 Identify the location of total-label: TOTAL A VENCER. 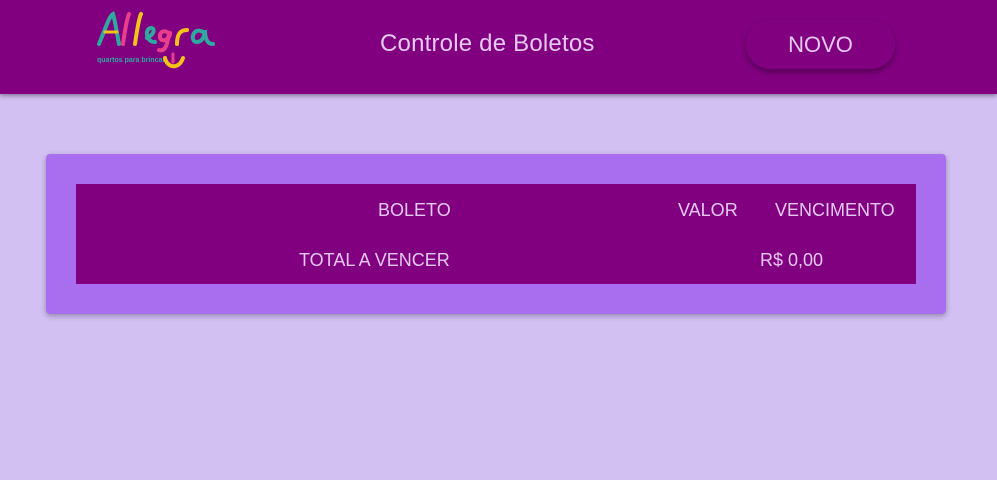
(374, 260).